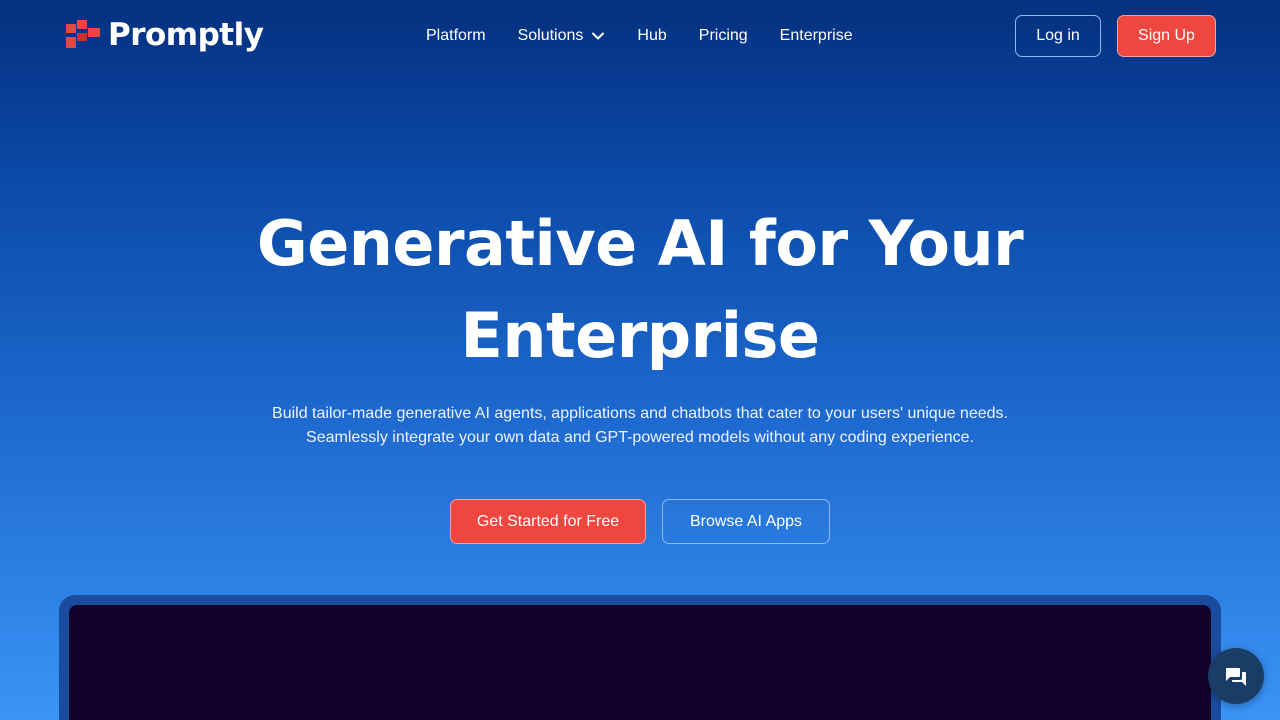  I want to click on nav-item-label: Hub, so click(652, 35).